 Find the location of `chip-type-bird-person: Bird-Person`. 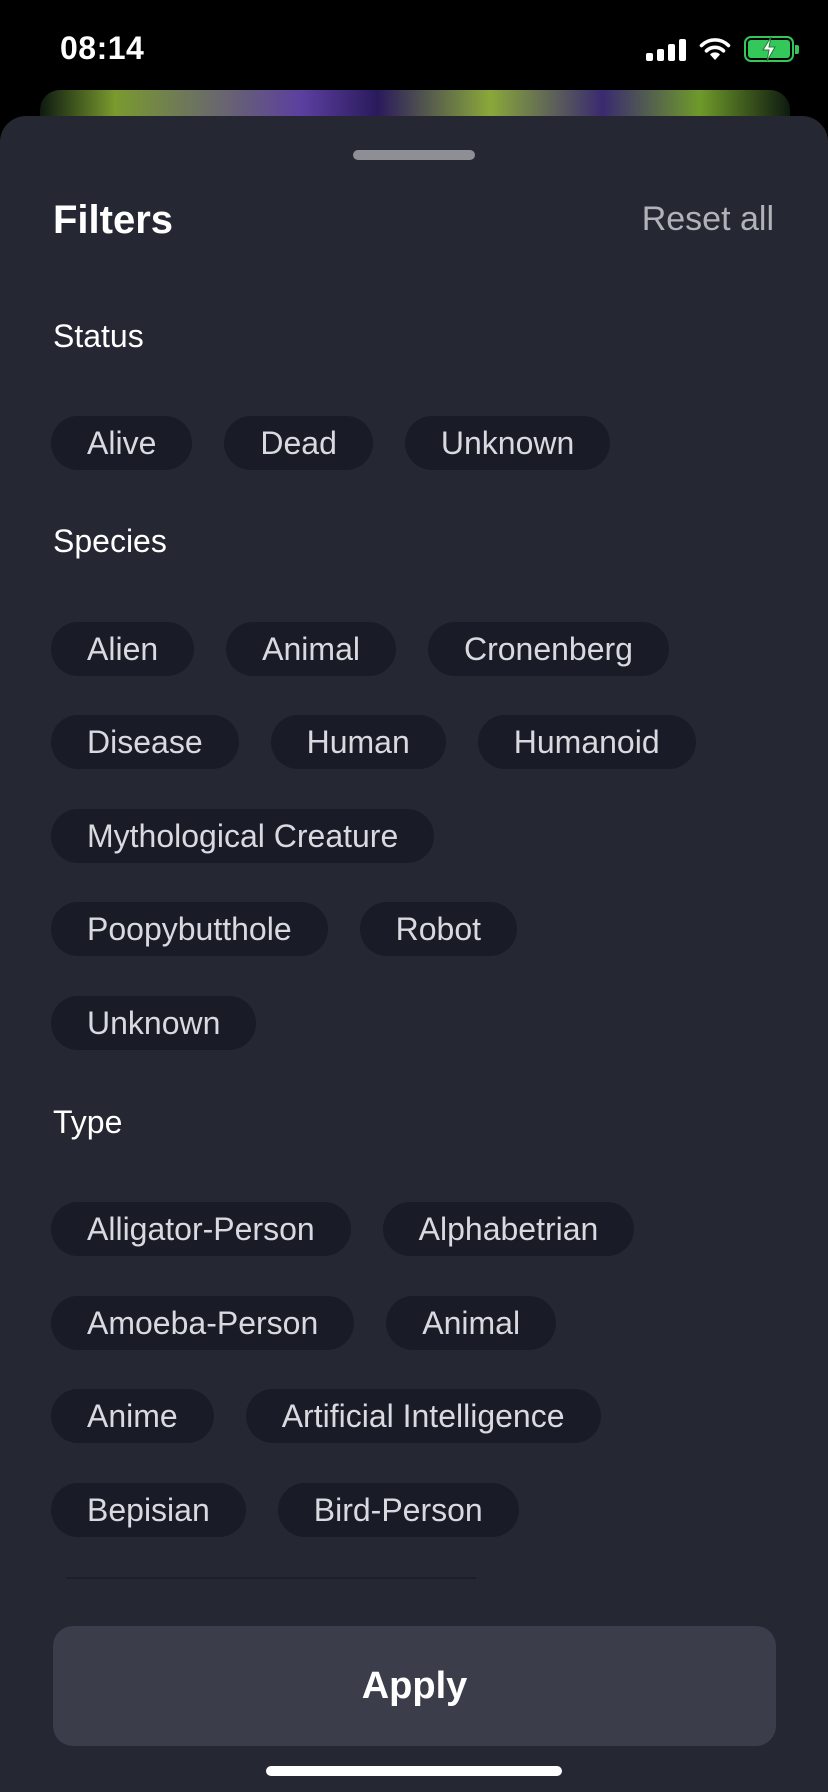

chip-type-bird-person: Bird-Person is located at coordinates (398, 1510).